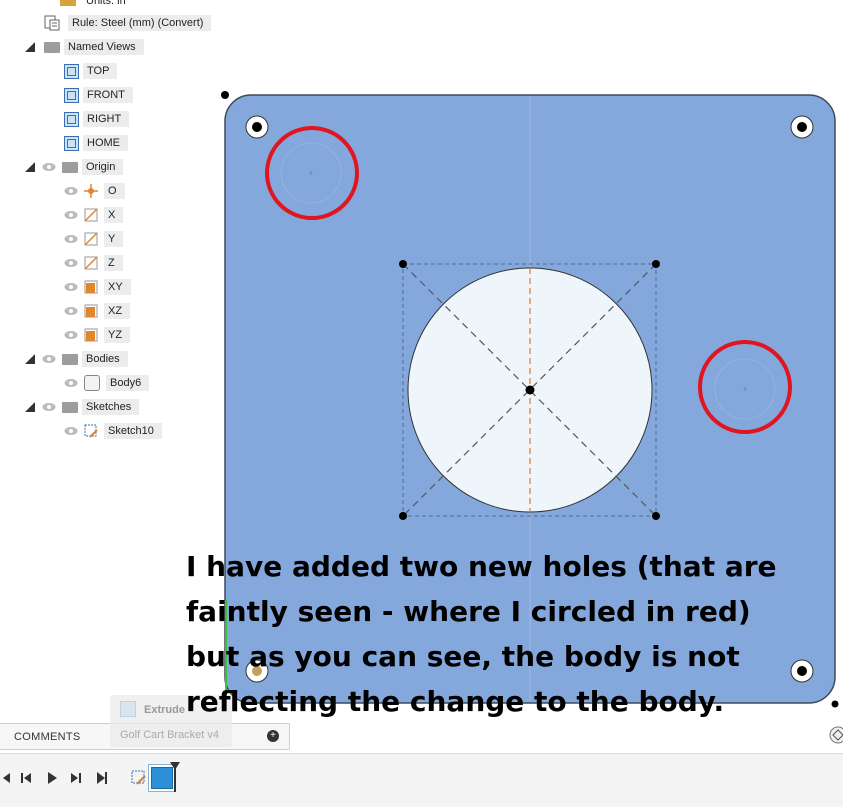 Image resolution: width=843 pixels, height=807 pixels. Describe the element at coordinates (52, 778) in the screenshot. I see `play-icon` at that location.